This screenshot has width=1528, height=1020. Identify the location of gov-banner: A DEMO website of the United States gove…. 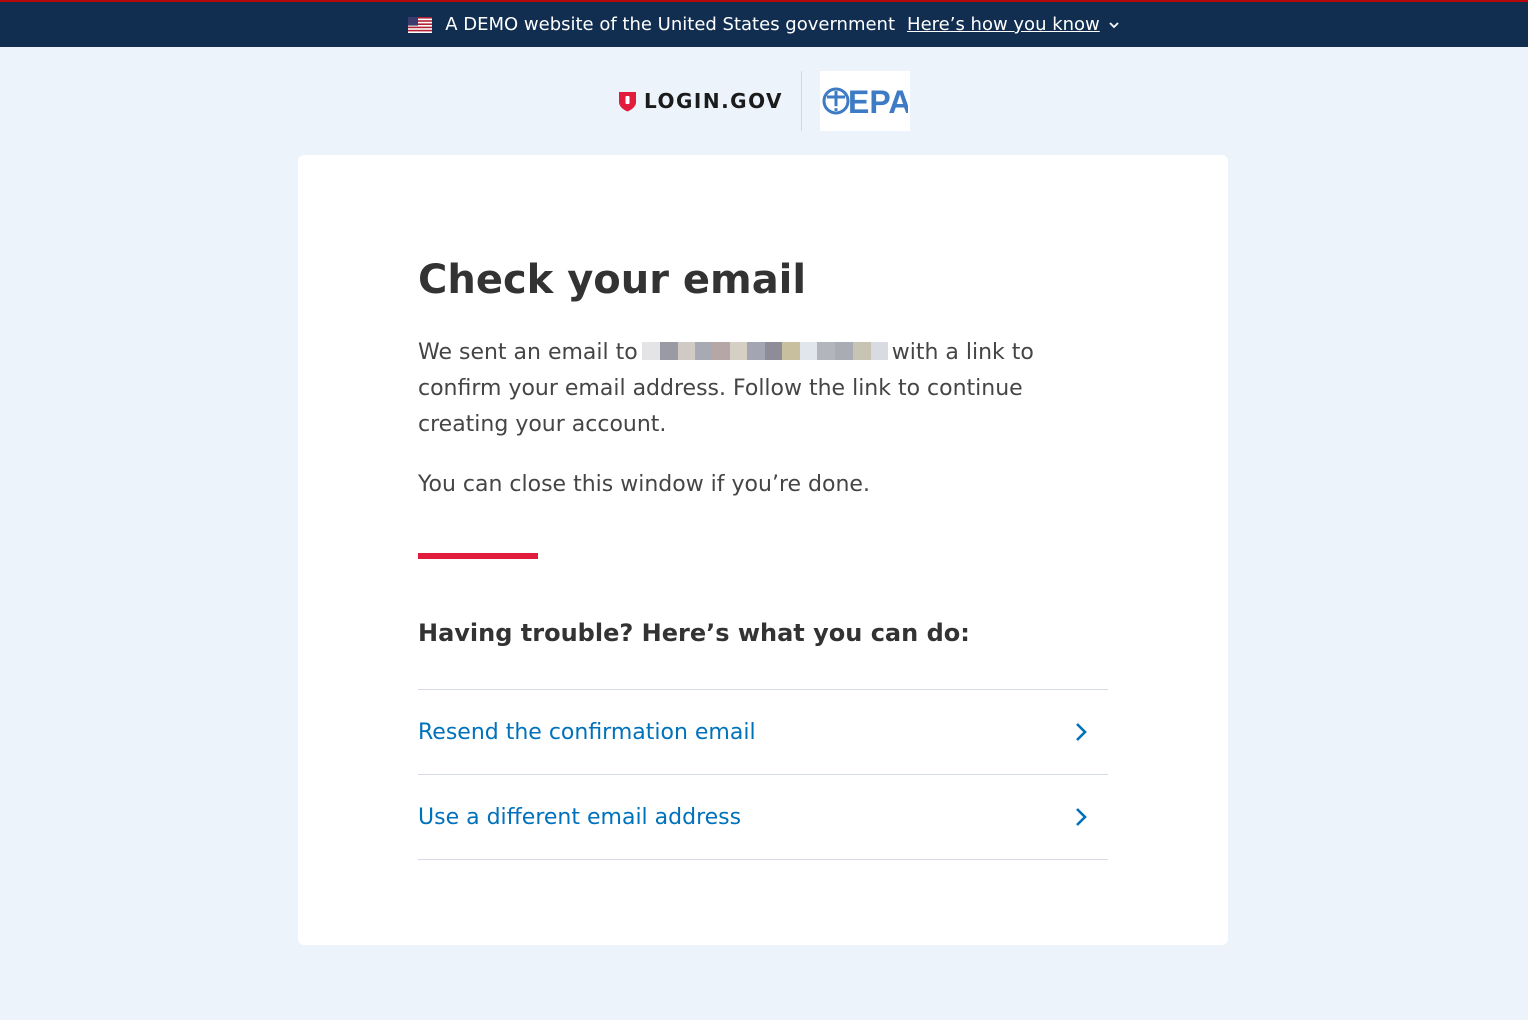
(764, 23).